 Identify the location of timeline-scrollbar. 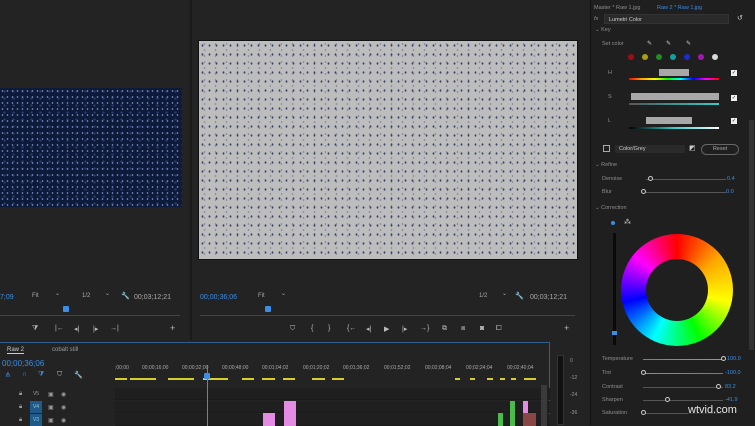
(544, 405).